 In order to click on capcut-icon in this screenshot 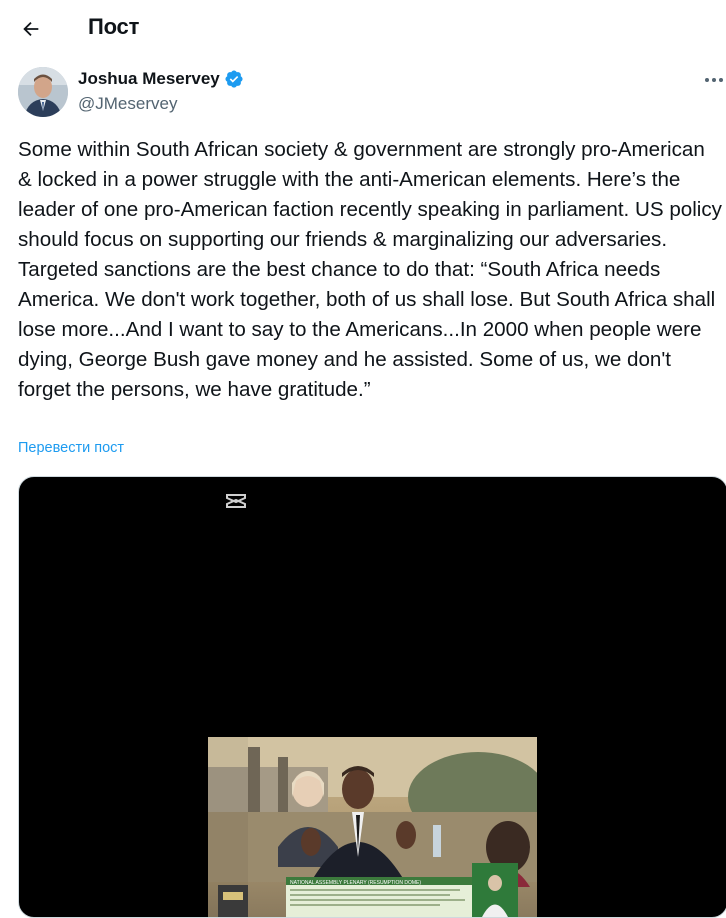, I will do `click(236, 501)`.